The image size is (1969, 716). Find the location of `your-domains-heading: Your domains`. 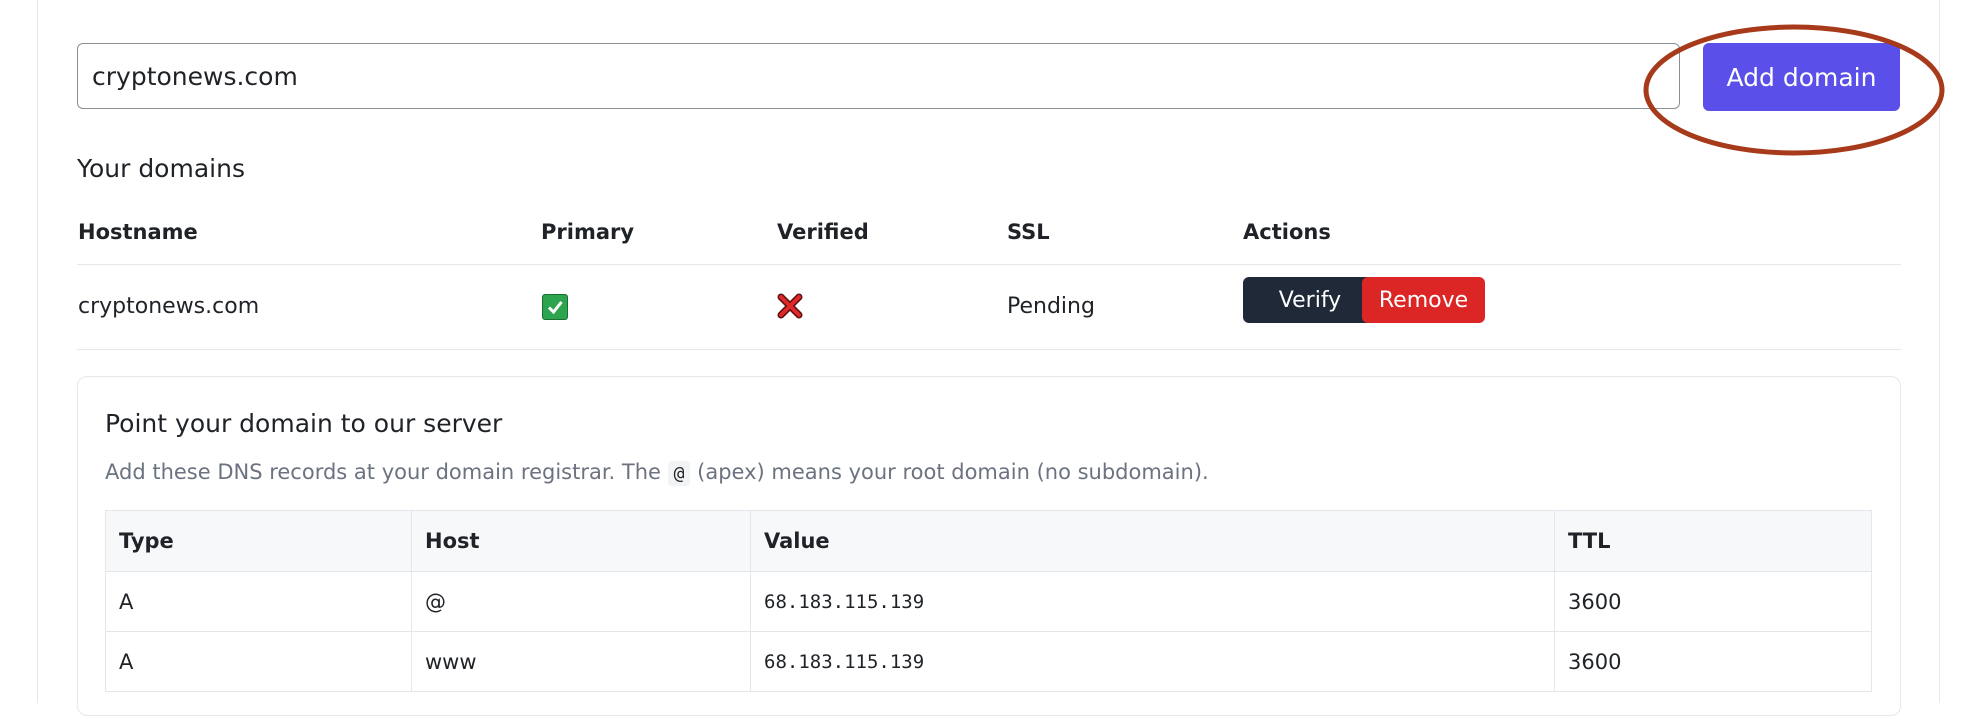

your-domains-heading: Your domains is located at coordinates (161, 168).